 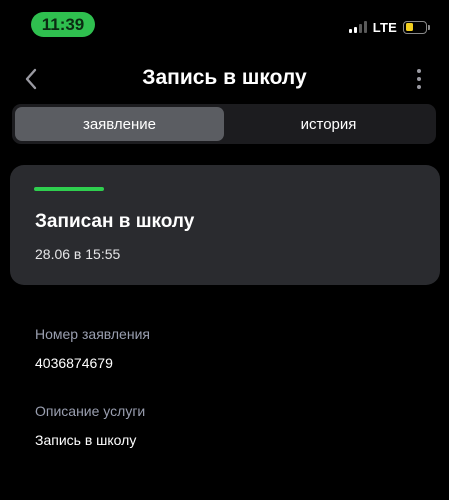 What do you see at coordinates (78, 254) in the screenshot?
I see `status-date: 28.06 в 15:55` at bounding box center [78, 254].